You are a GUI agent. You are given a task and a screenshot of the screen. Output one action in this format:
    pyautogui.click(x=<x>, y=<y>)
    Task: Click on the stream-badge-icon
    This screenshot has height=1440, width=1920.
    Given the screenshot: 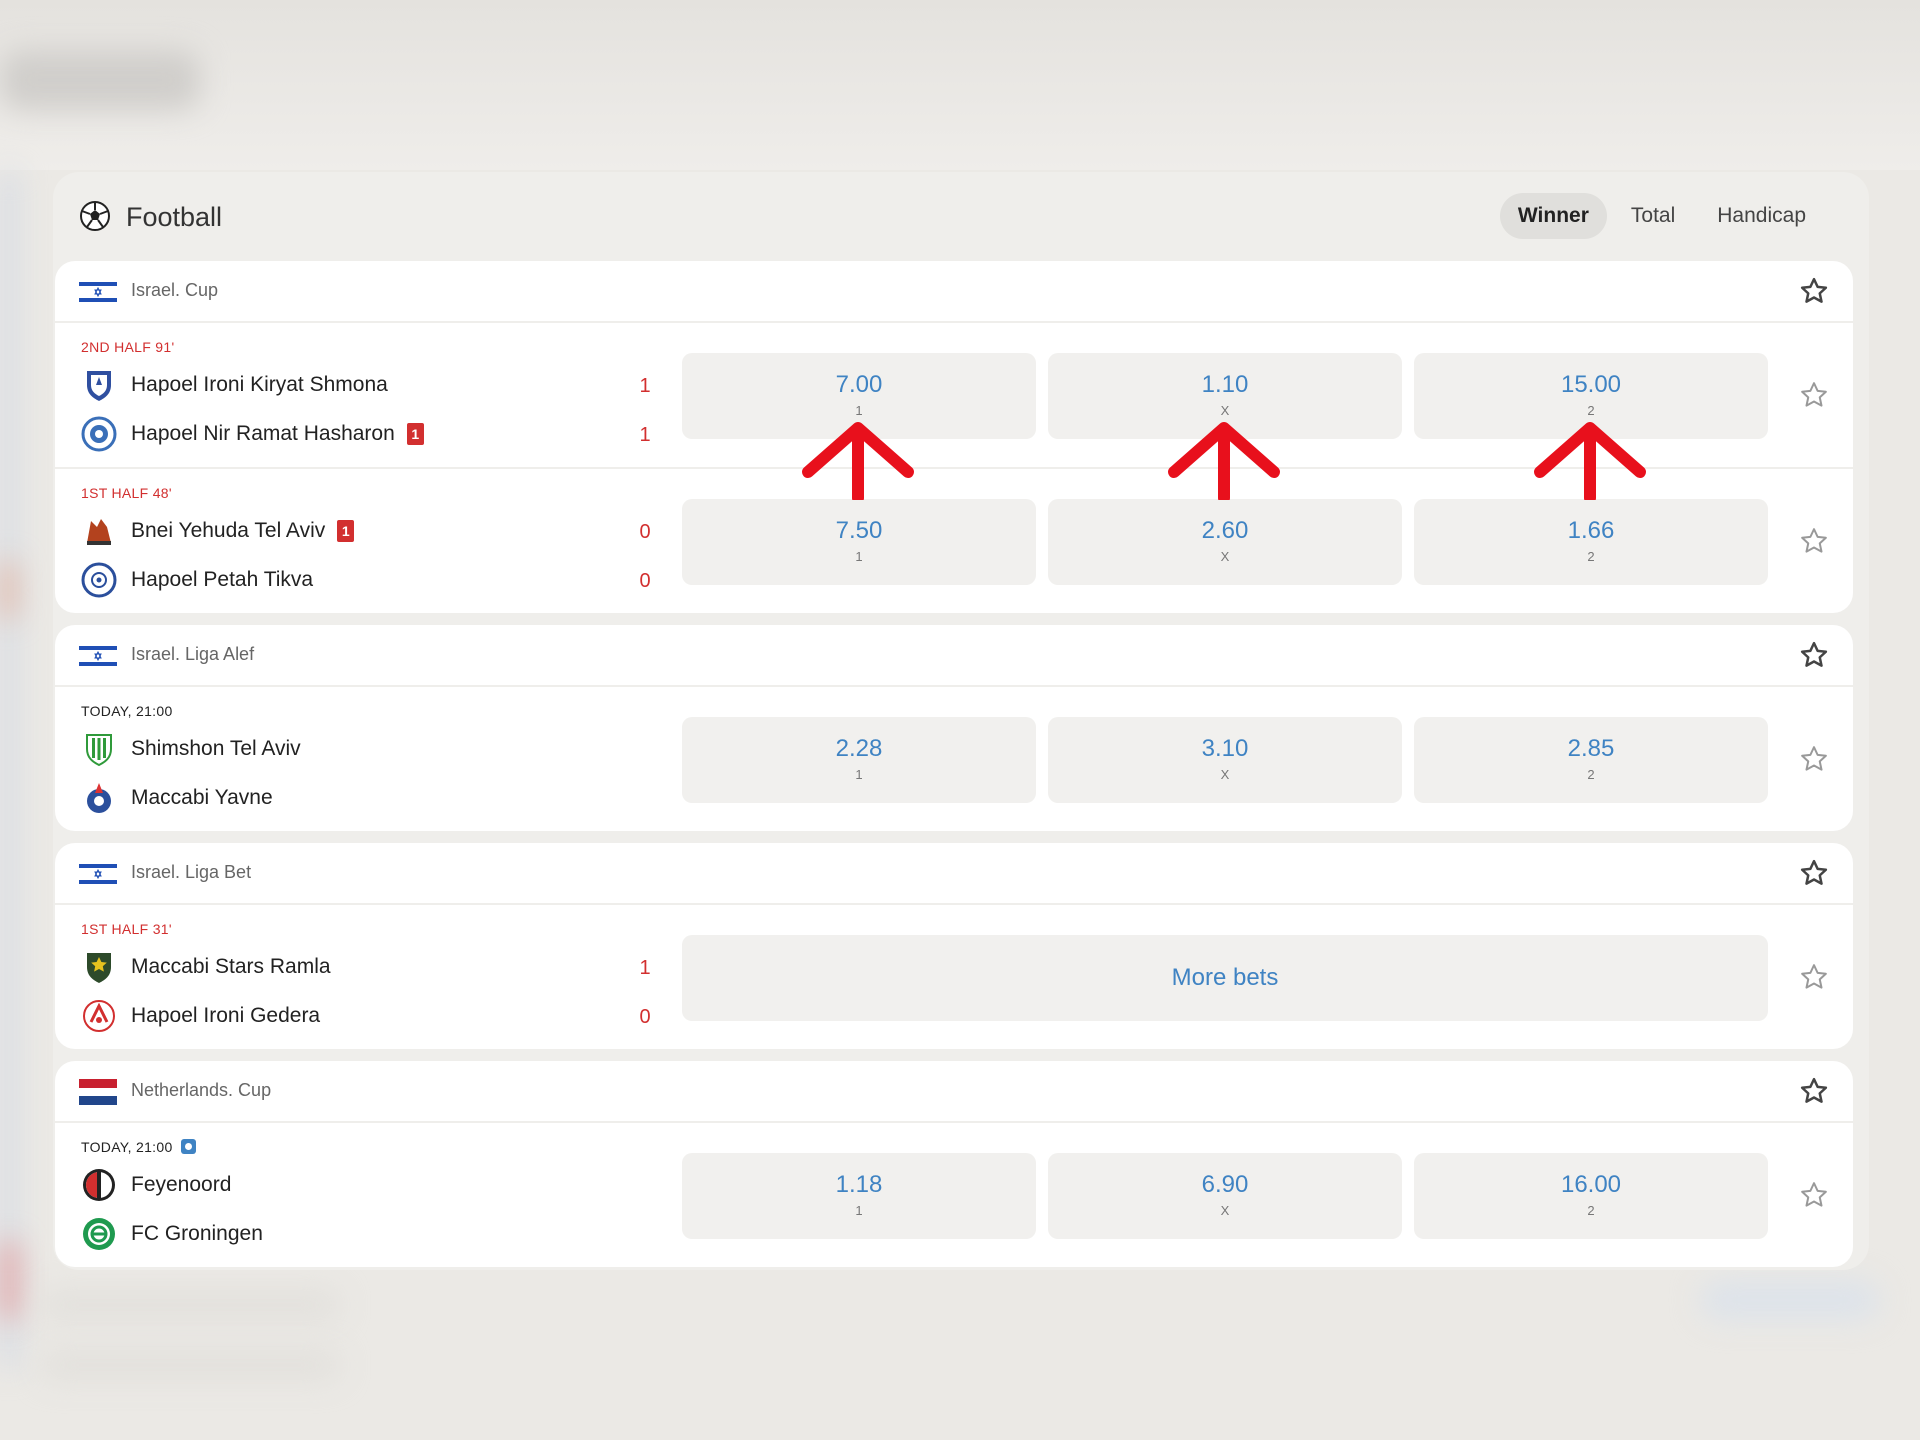 What is the action you would take?
    pyautogui.click(x=188, y=1146)
    